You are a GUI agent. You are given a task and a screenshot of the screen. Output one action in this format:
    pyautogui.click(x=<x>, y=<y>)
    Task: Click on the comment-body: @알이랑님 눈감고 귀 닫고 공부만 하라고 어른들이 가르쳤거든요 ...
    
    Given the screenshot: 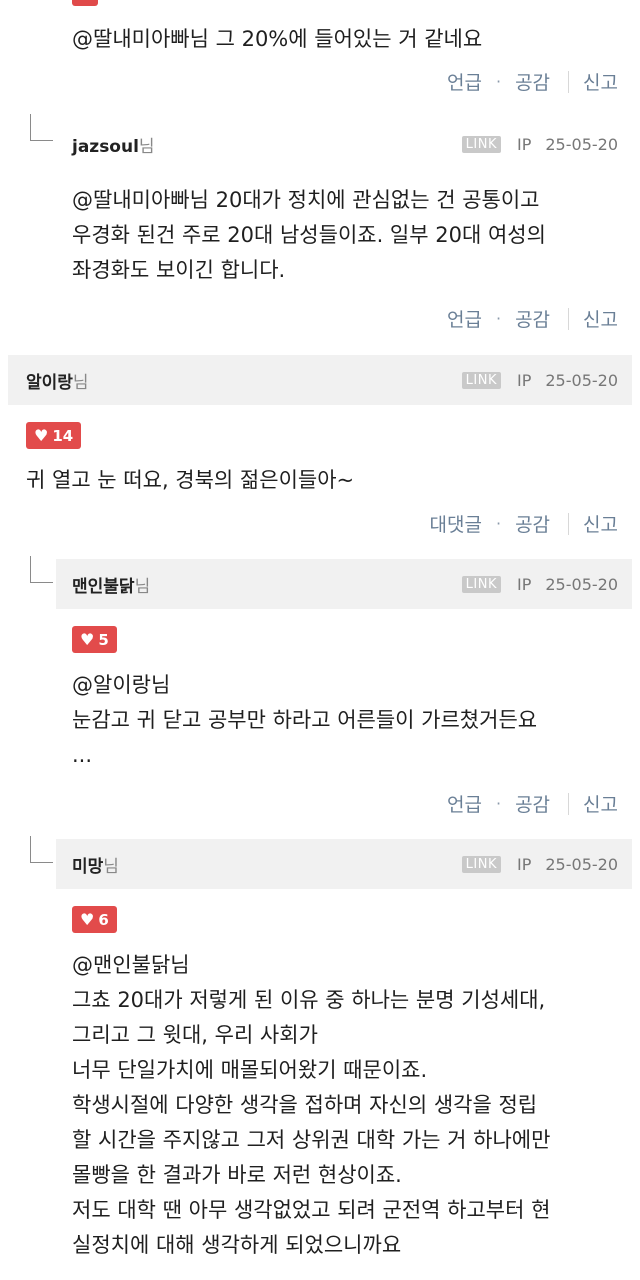 What is the action you would take?
    pyautogui.click(x=304, y=720)
    